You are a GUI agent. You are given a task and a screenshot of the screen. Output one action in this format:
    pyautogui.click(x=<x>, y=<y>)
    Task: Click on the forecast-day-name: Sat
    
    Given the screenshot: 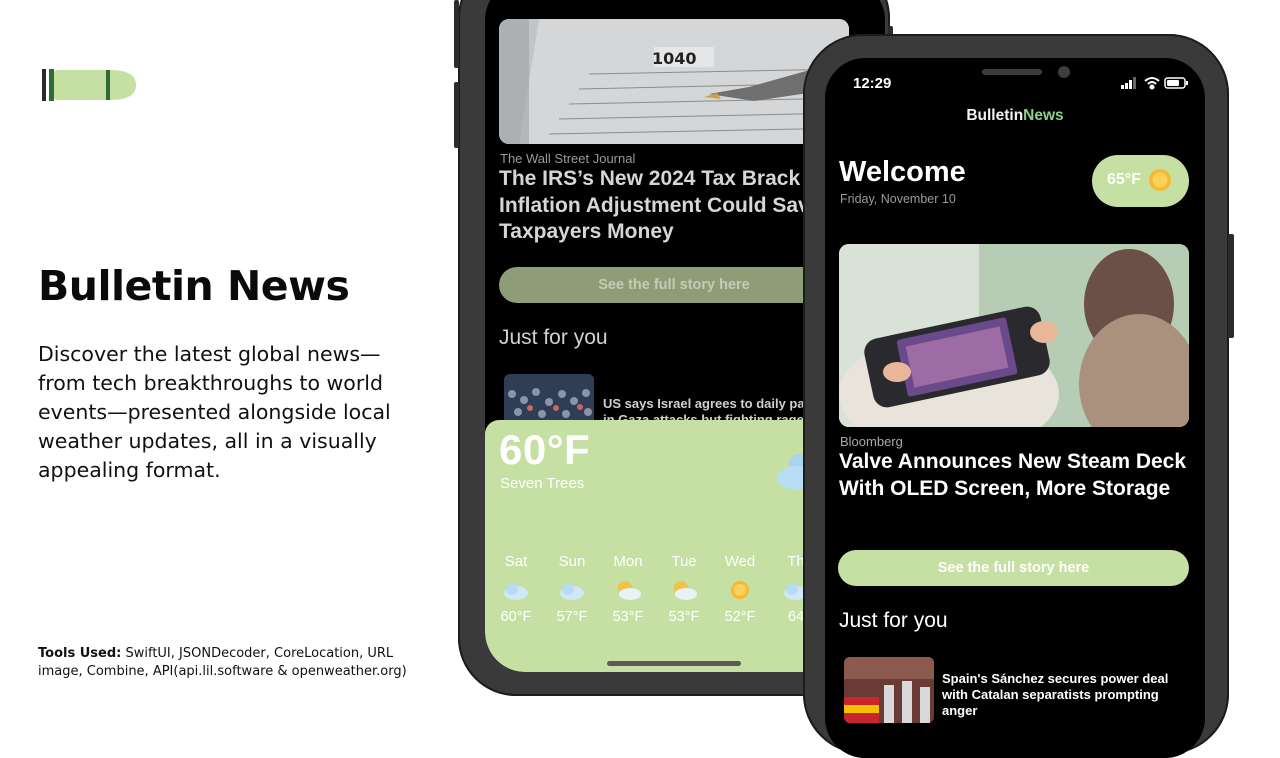 What is the action you would take?
    pyautogui.click(x=516, y=561)
    